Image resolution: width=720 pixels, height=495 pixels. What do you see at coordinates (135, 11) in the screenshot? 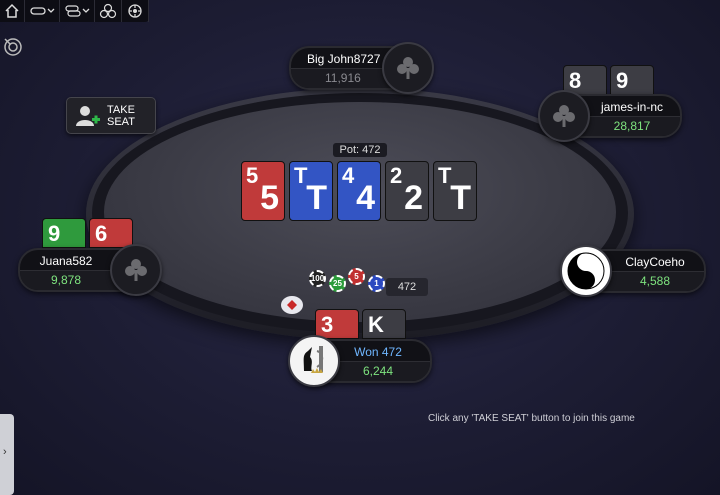
I see `settings-icon` at bounding box center [135, 11].